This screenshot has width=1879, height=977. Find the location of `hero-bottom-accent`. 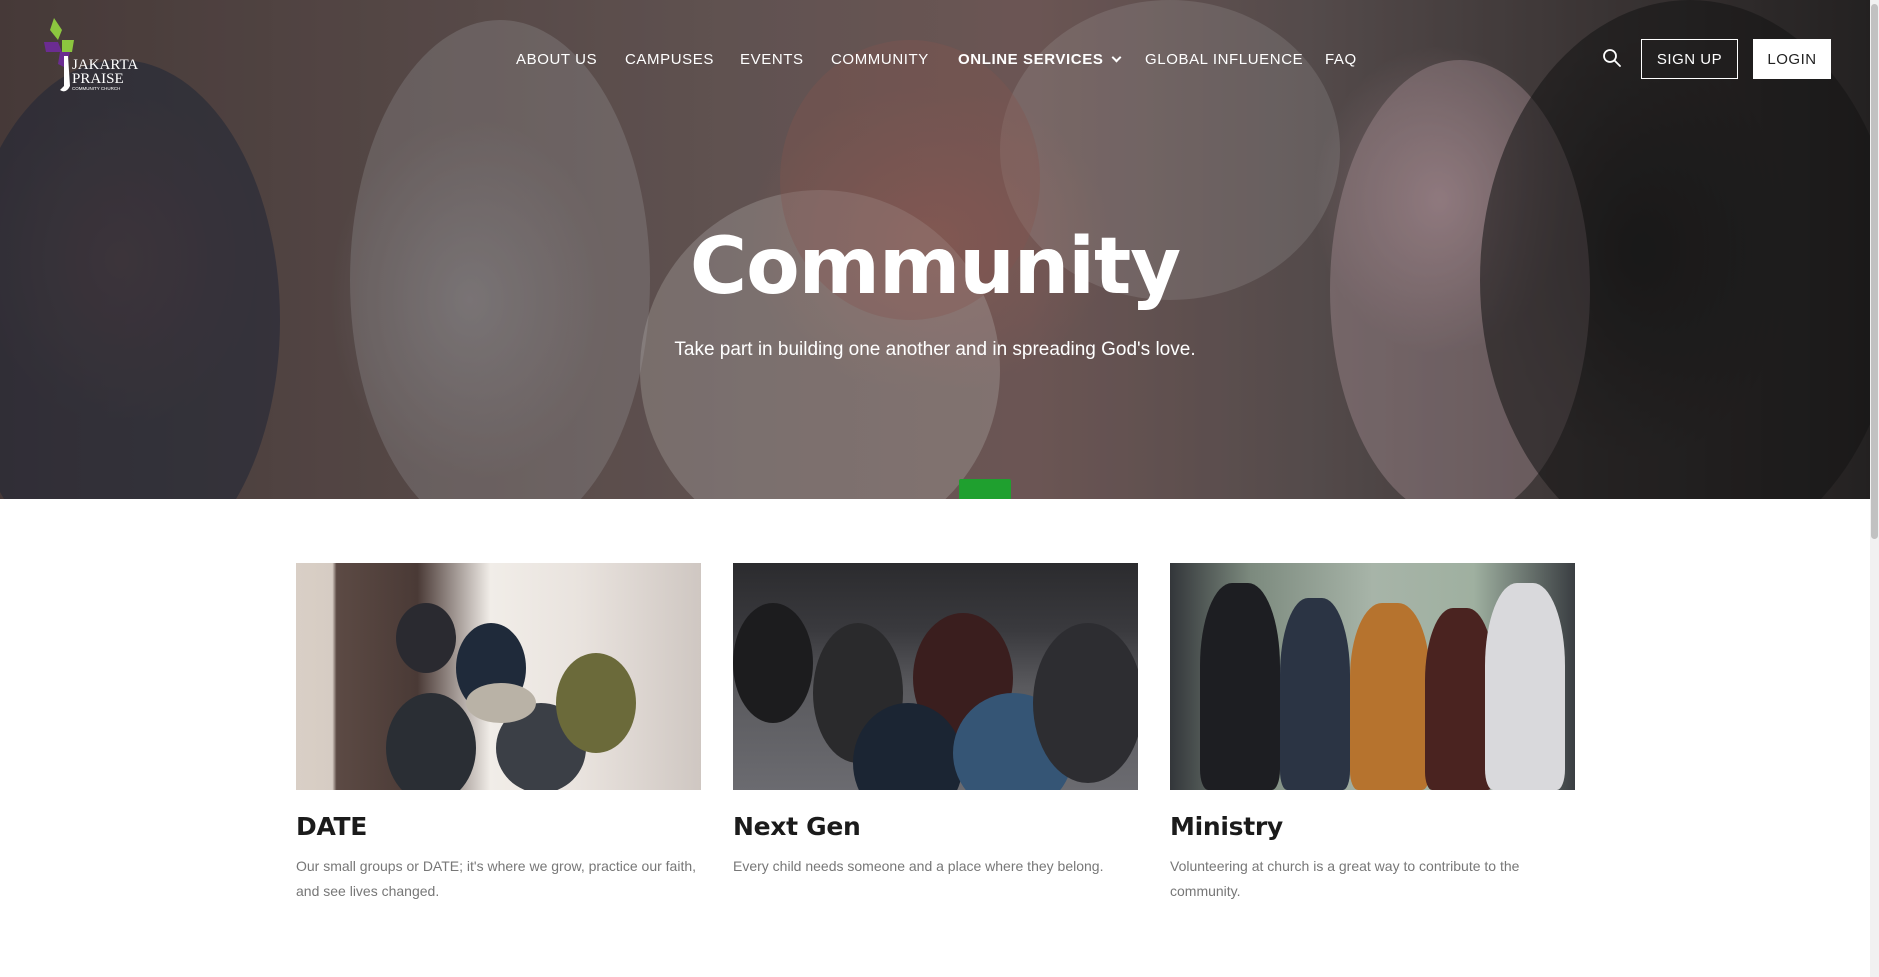

hero-bottom-accent is located at coordinates (985, 489).